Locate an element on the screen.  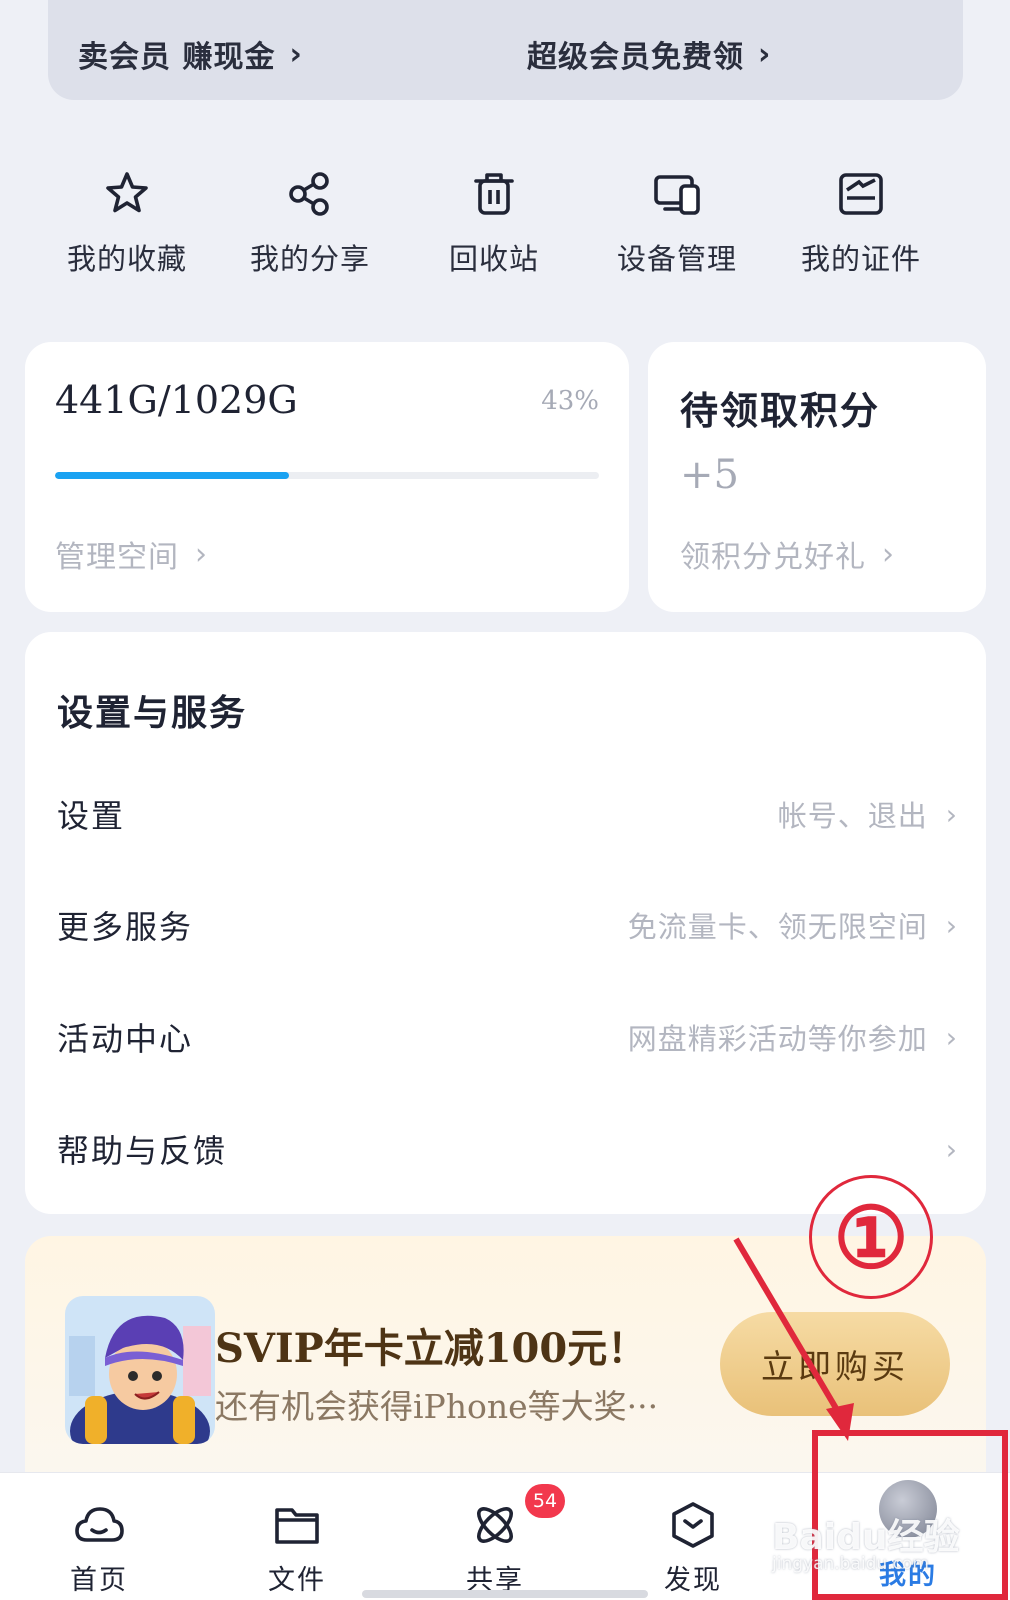
row-label: 设置 is located at coordinates (91, 816).